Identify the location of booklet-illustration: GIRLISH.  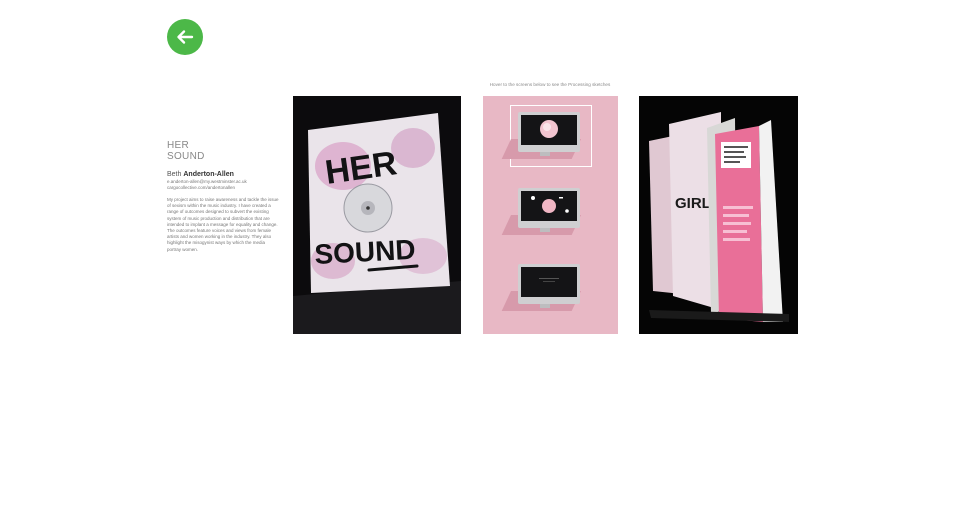
(719, 217).